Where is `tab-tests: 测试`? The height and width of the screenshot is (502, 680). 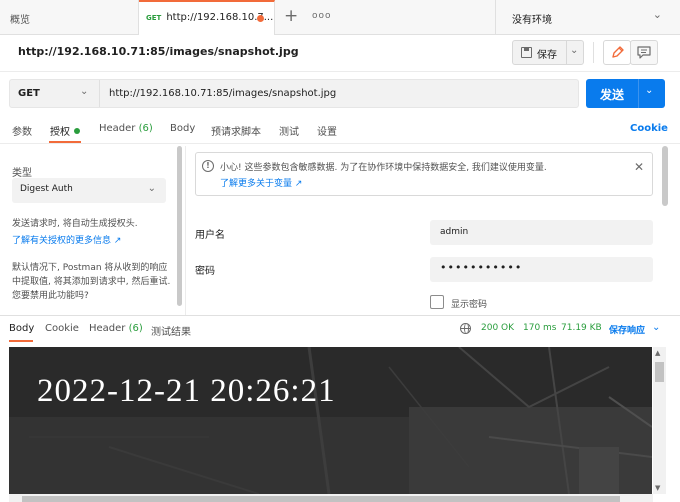 tab-tests: 测试 is located at coordinates (289, 130).